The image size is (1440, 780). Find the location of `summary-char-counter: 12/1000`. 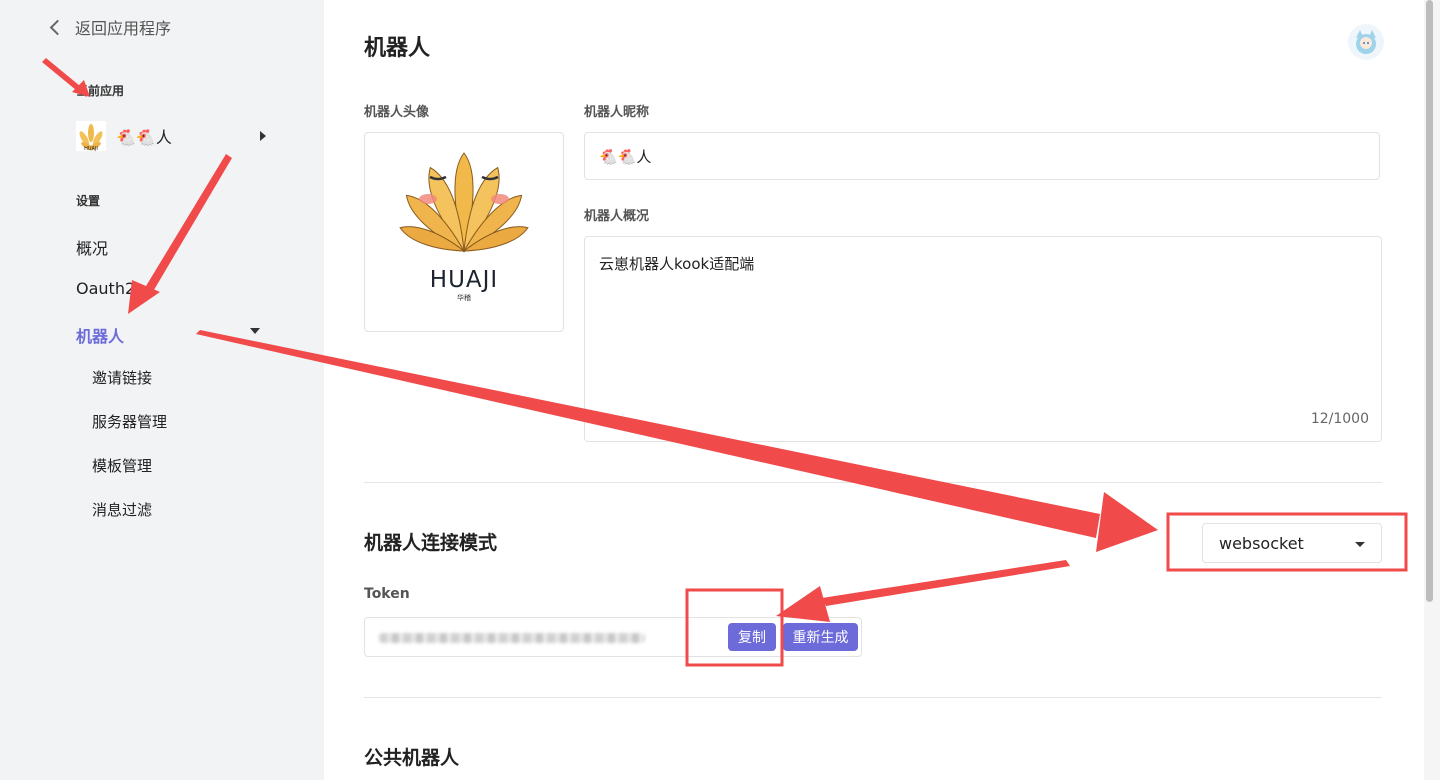

summary-char-counter: 12/1000 is located at coordinates (1339, 419).